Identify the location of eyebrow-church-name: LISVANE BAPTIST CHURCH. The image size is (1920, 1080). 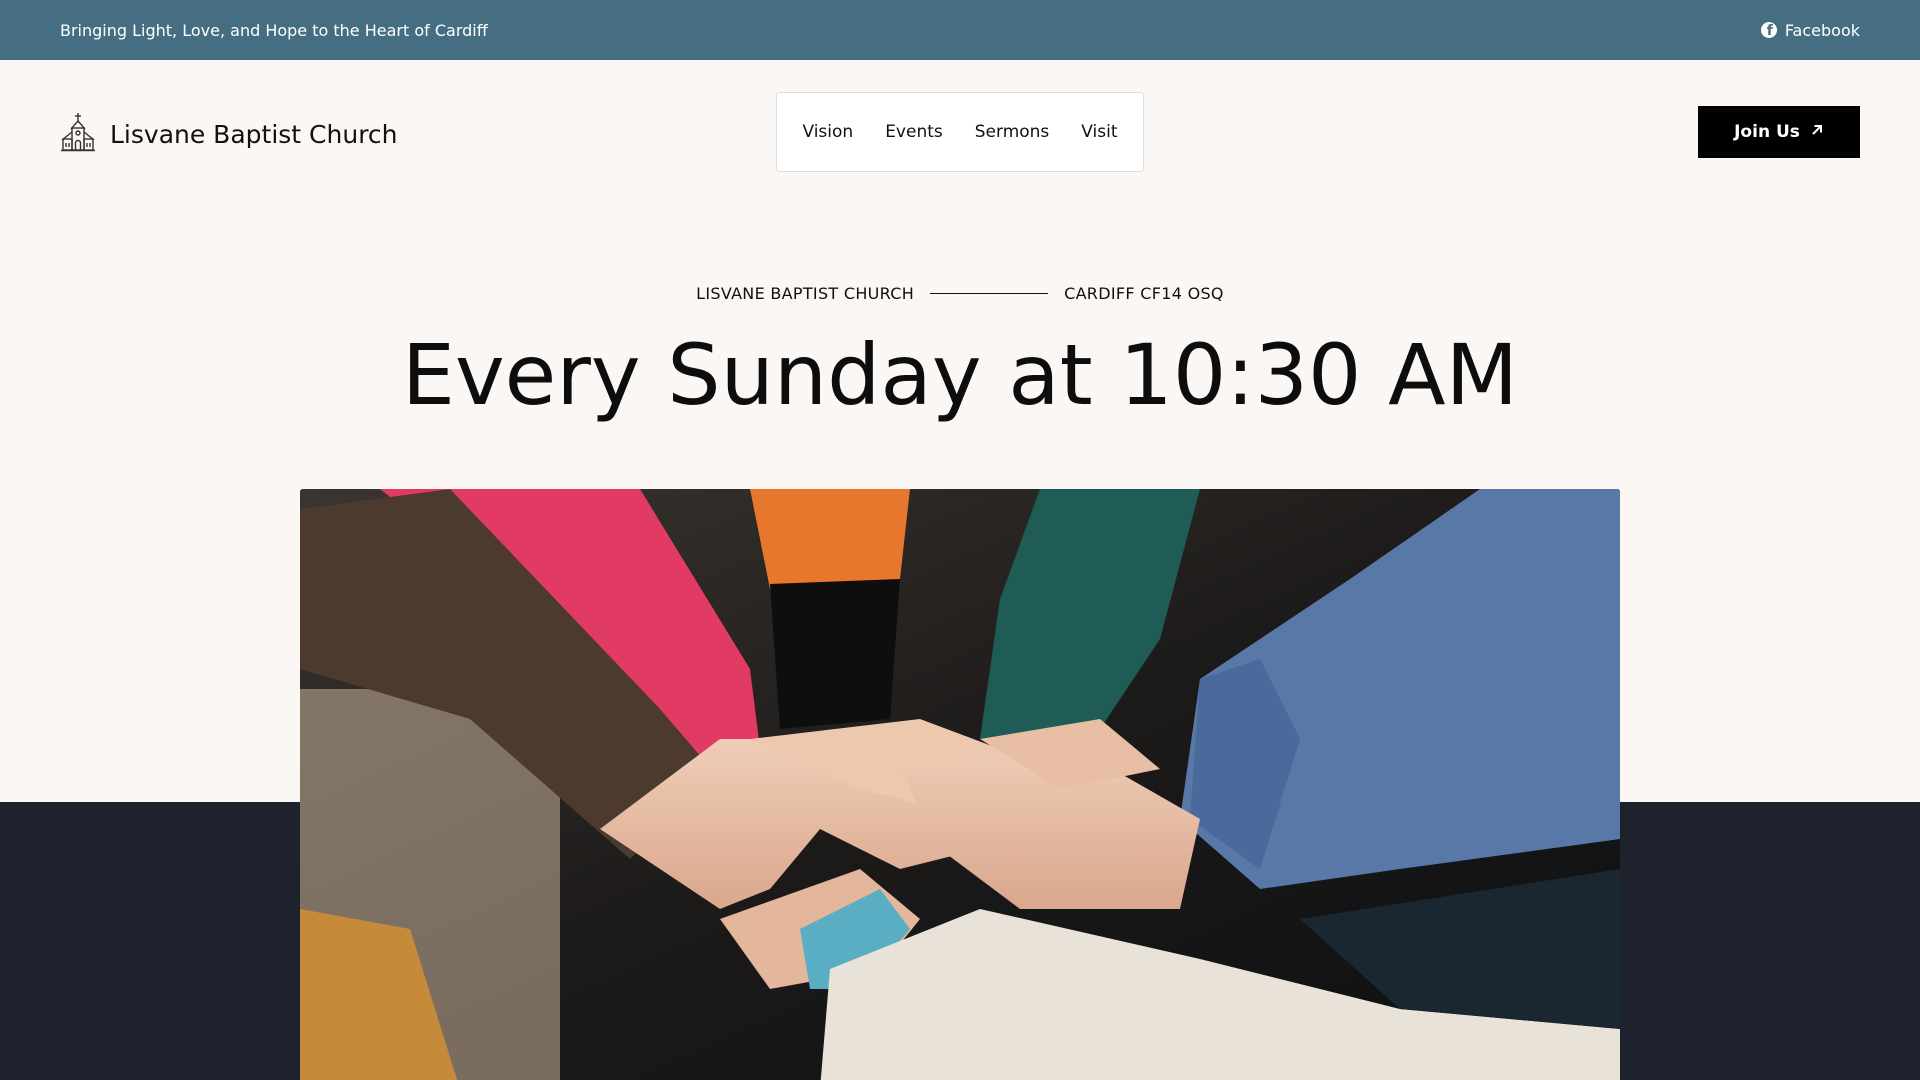
(805, 293).